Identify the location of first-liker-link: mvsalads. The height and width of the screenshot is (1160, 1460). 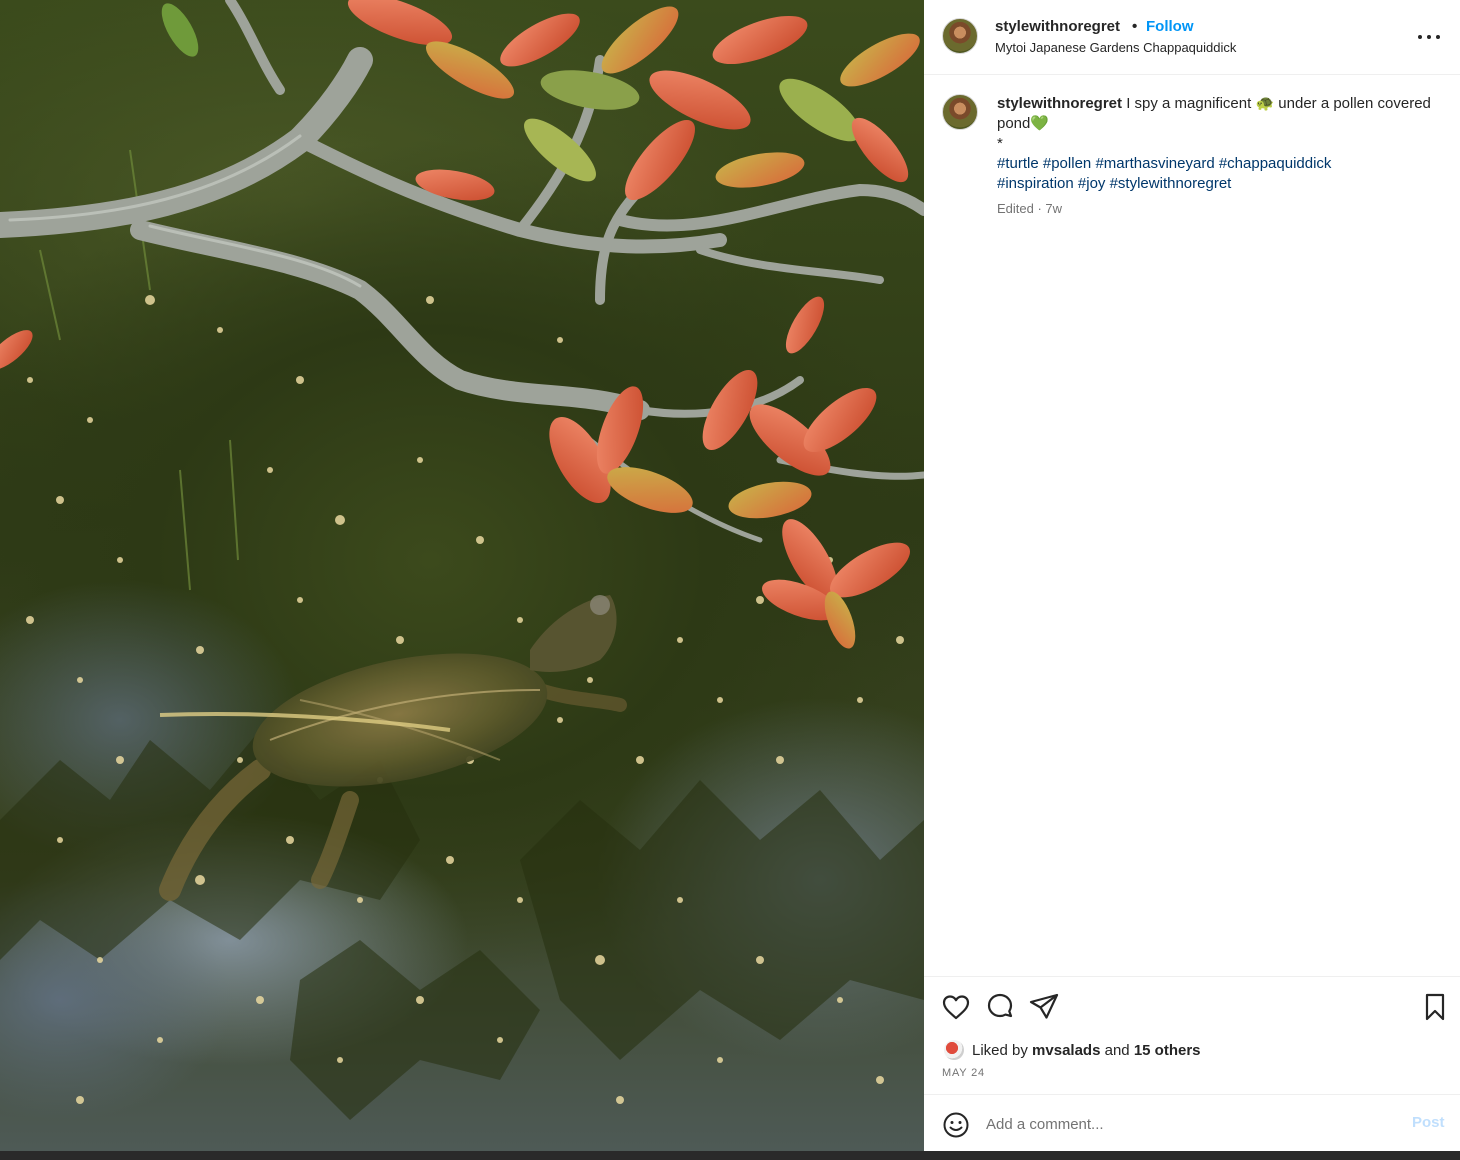
(1066, 1050).